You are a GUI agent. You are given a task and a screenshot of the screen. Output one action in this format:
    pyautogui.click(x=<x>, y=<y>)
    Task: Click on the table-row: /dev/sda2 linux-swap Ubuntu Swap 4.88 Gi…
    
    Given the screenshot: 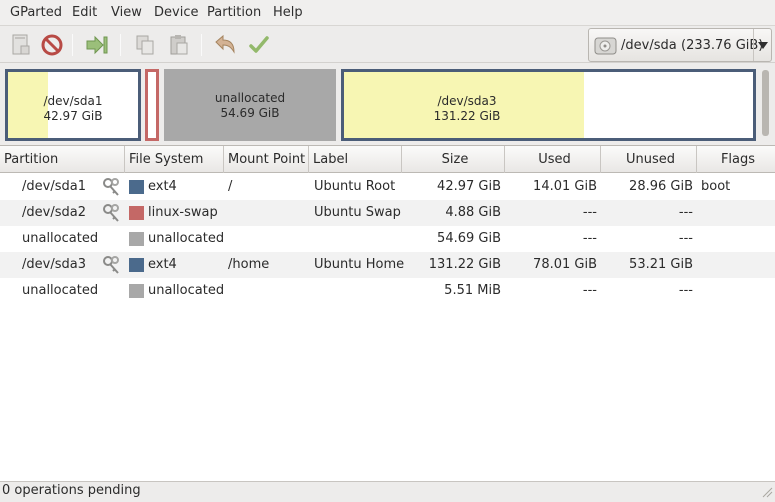 What is the action you would take?
    pyautogui.click(x=387, y=213)
    